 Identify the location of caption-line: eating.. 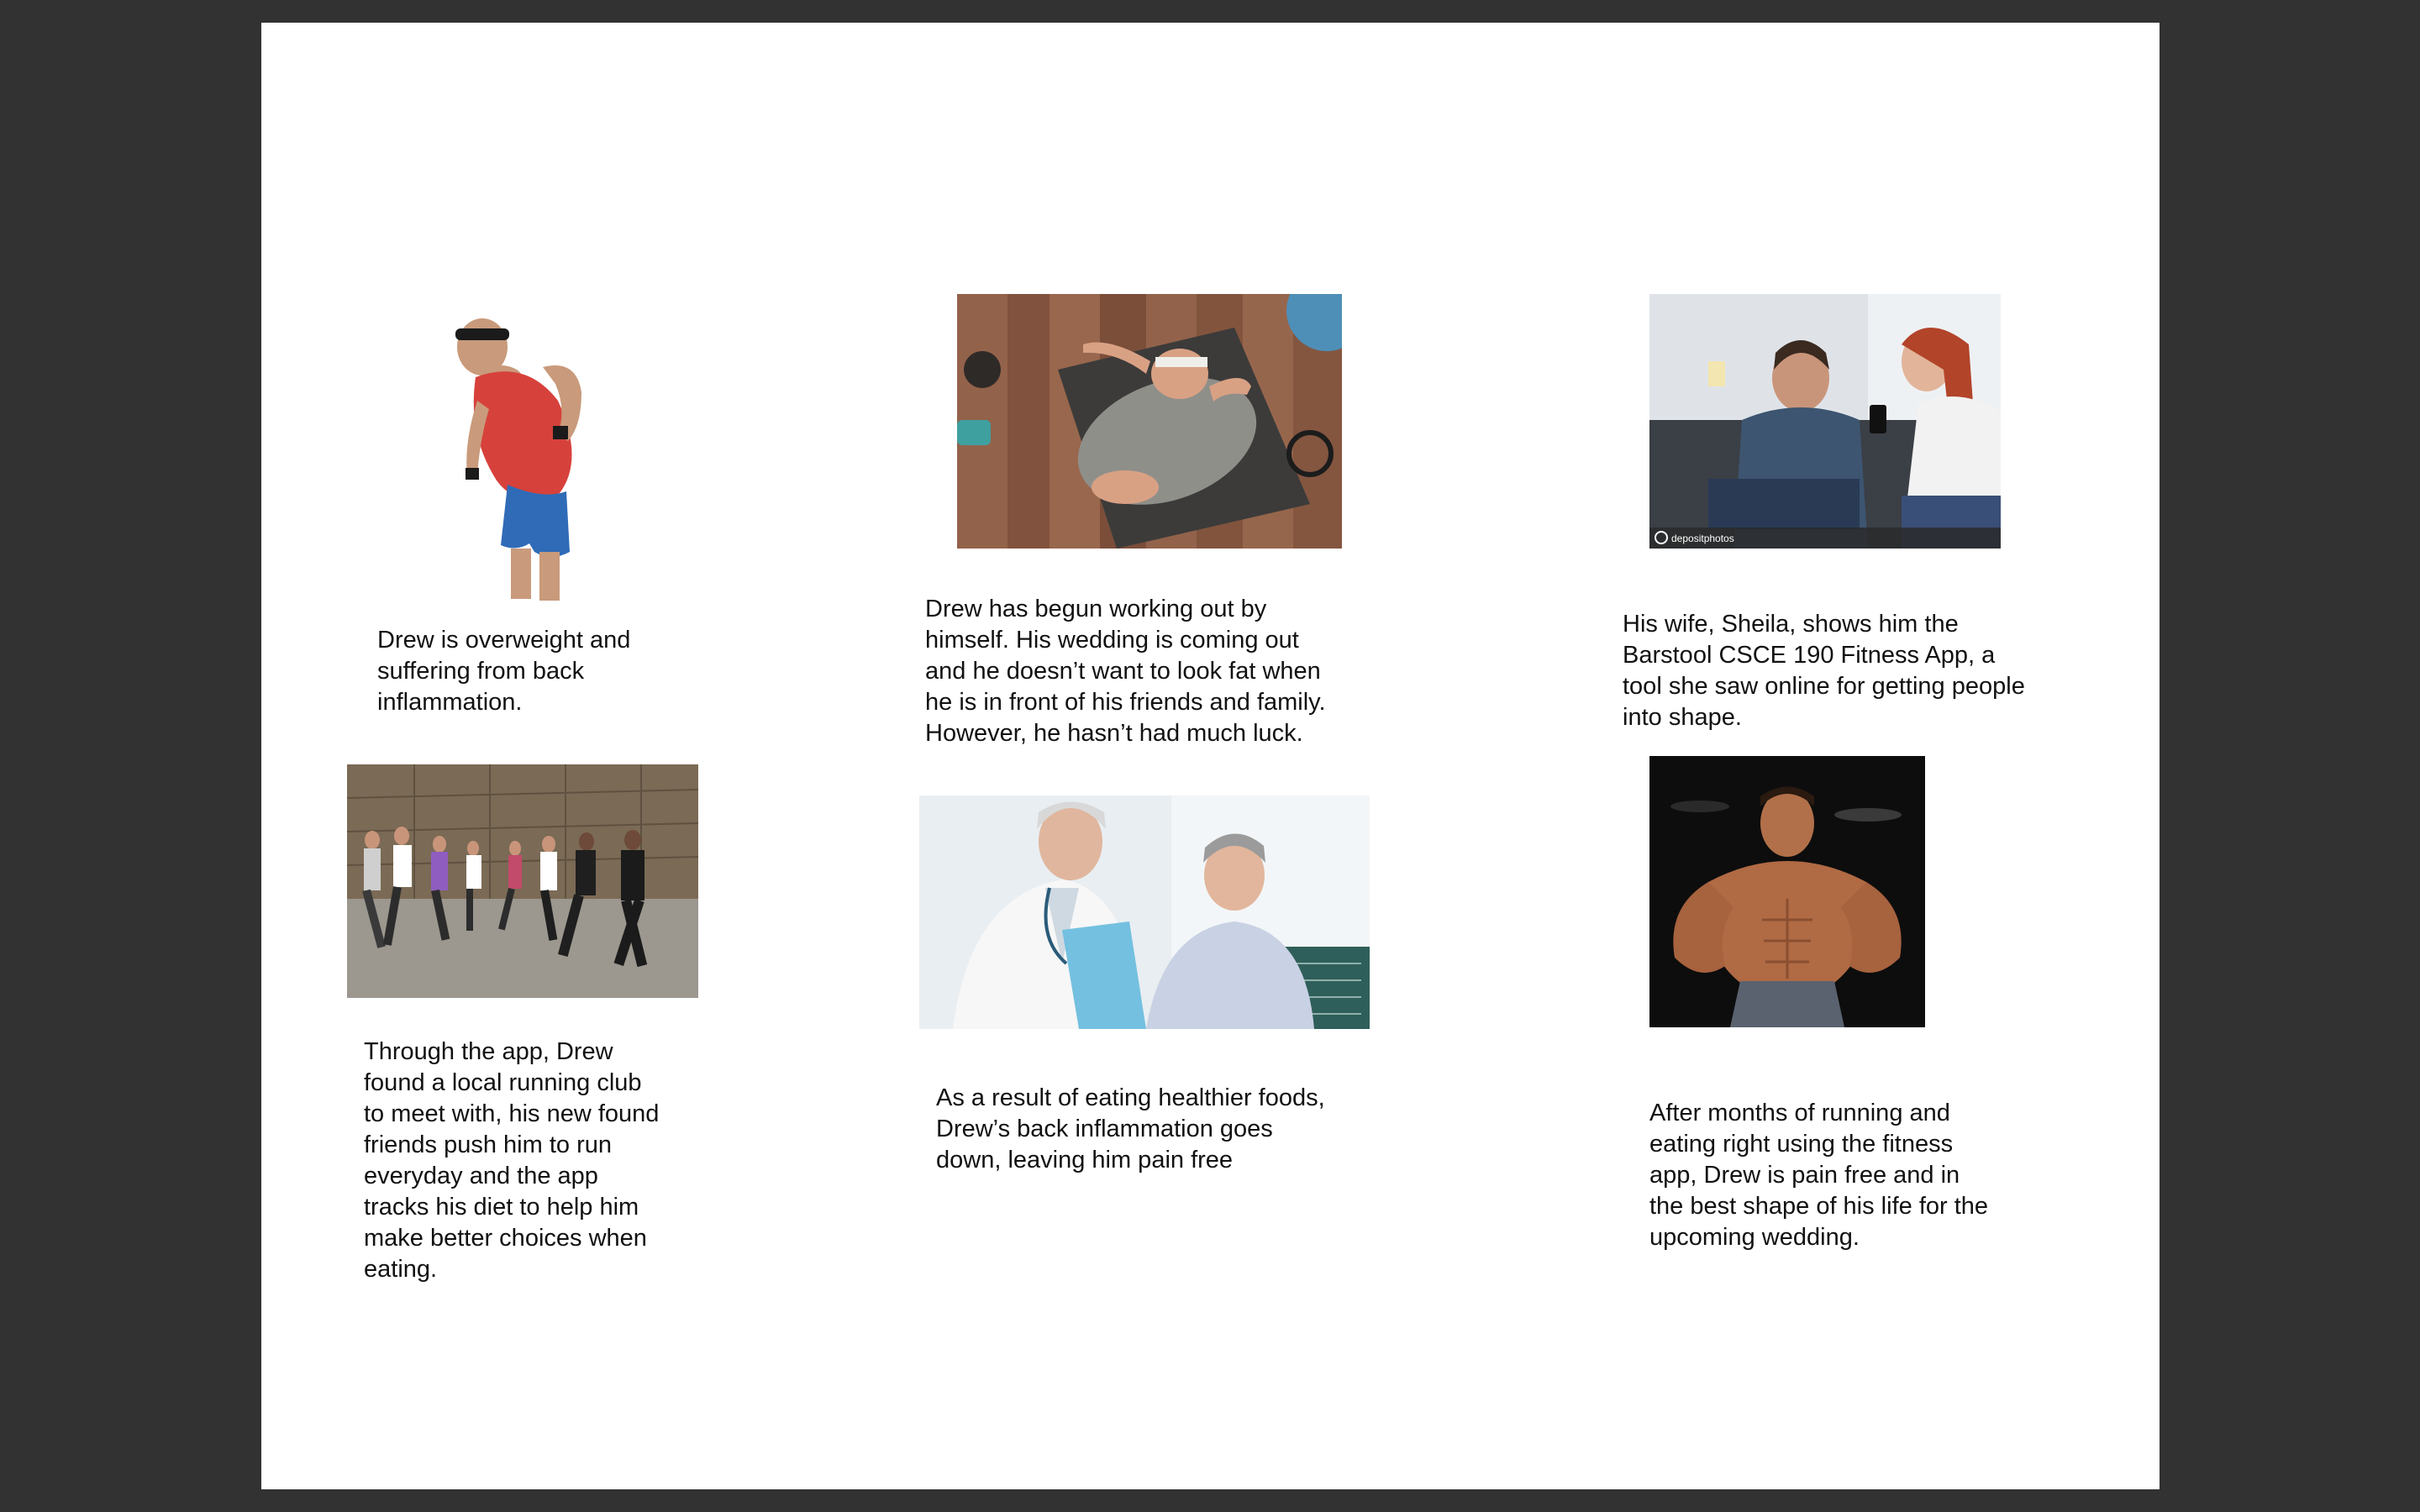
(401, 1269).